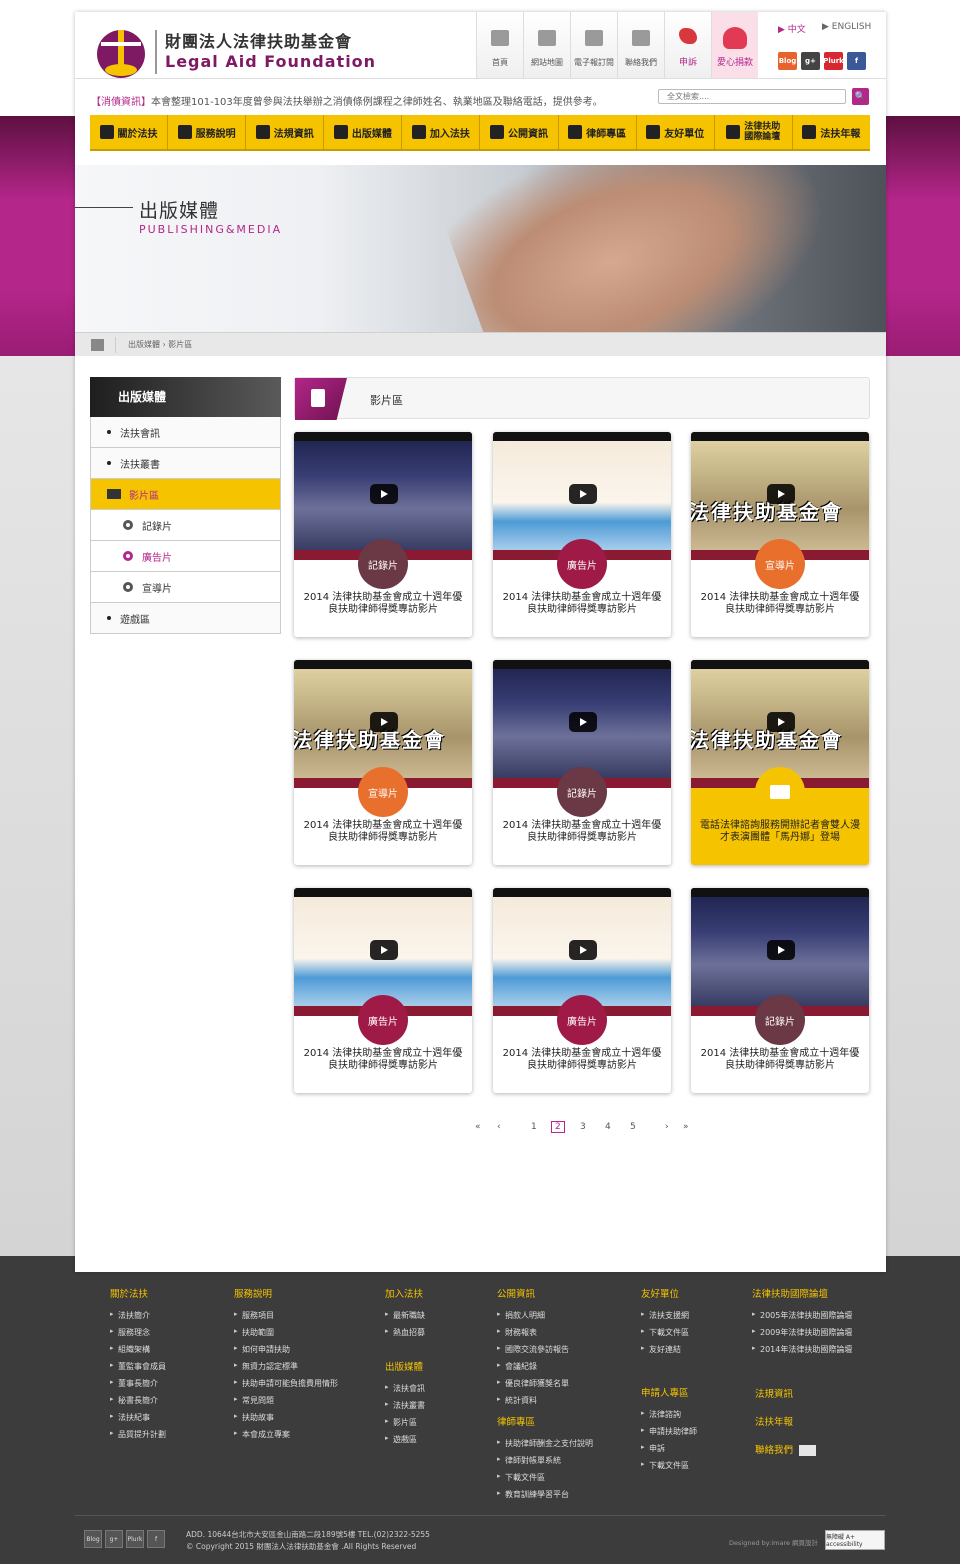 The image size is (960, 1564). Describe the element at coordinates (533, 1315) in the screenshot. I see `footer-link: 捐款人明細` at that location.